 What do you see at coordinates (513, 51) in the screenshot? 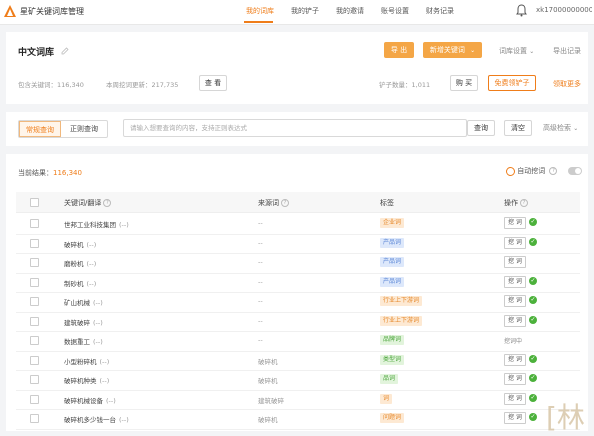
I see `settings-label: 词库设置` at bounding box center [513, 51].